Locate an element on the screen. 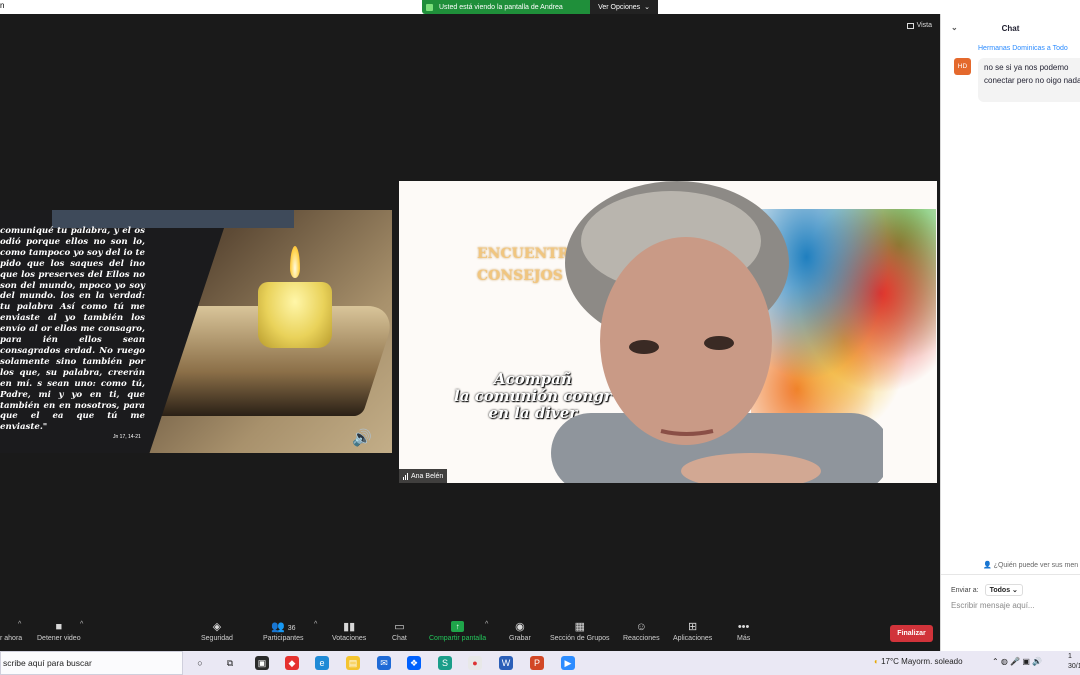 The width and height of the screenshot is (1080, 675). audio-options-caret: ^ is located at coordinates (19, 624).